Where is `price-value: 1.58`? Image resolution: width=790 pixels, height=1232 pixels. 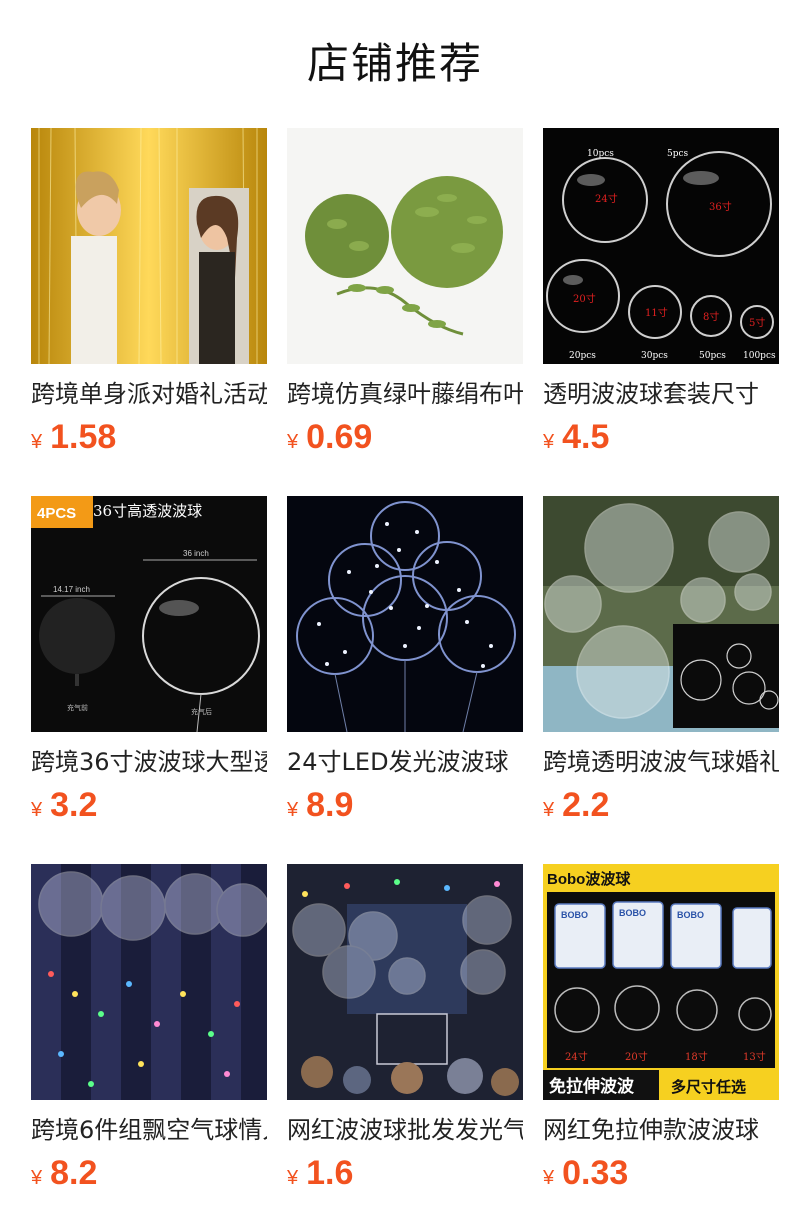 price-value: 1.58 is located at coordinates (83, 437).